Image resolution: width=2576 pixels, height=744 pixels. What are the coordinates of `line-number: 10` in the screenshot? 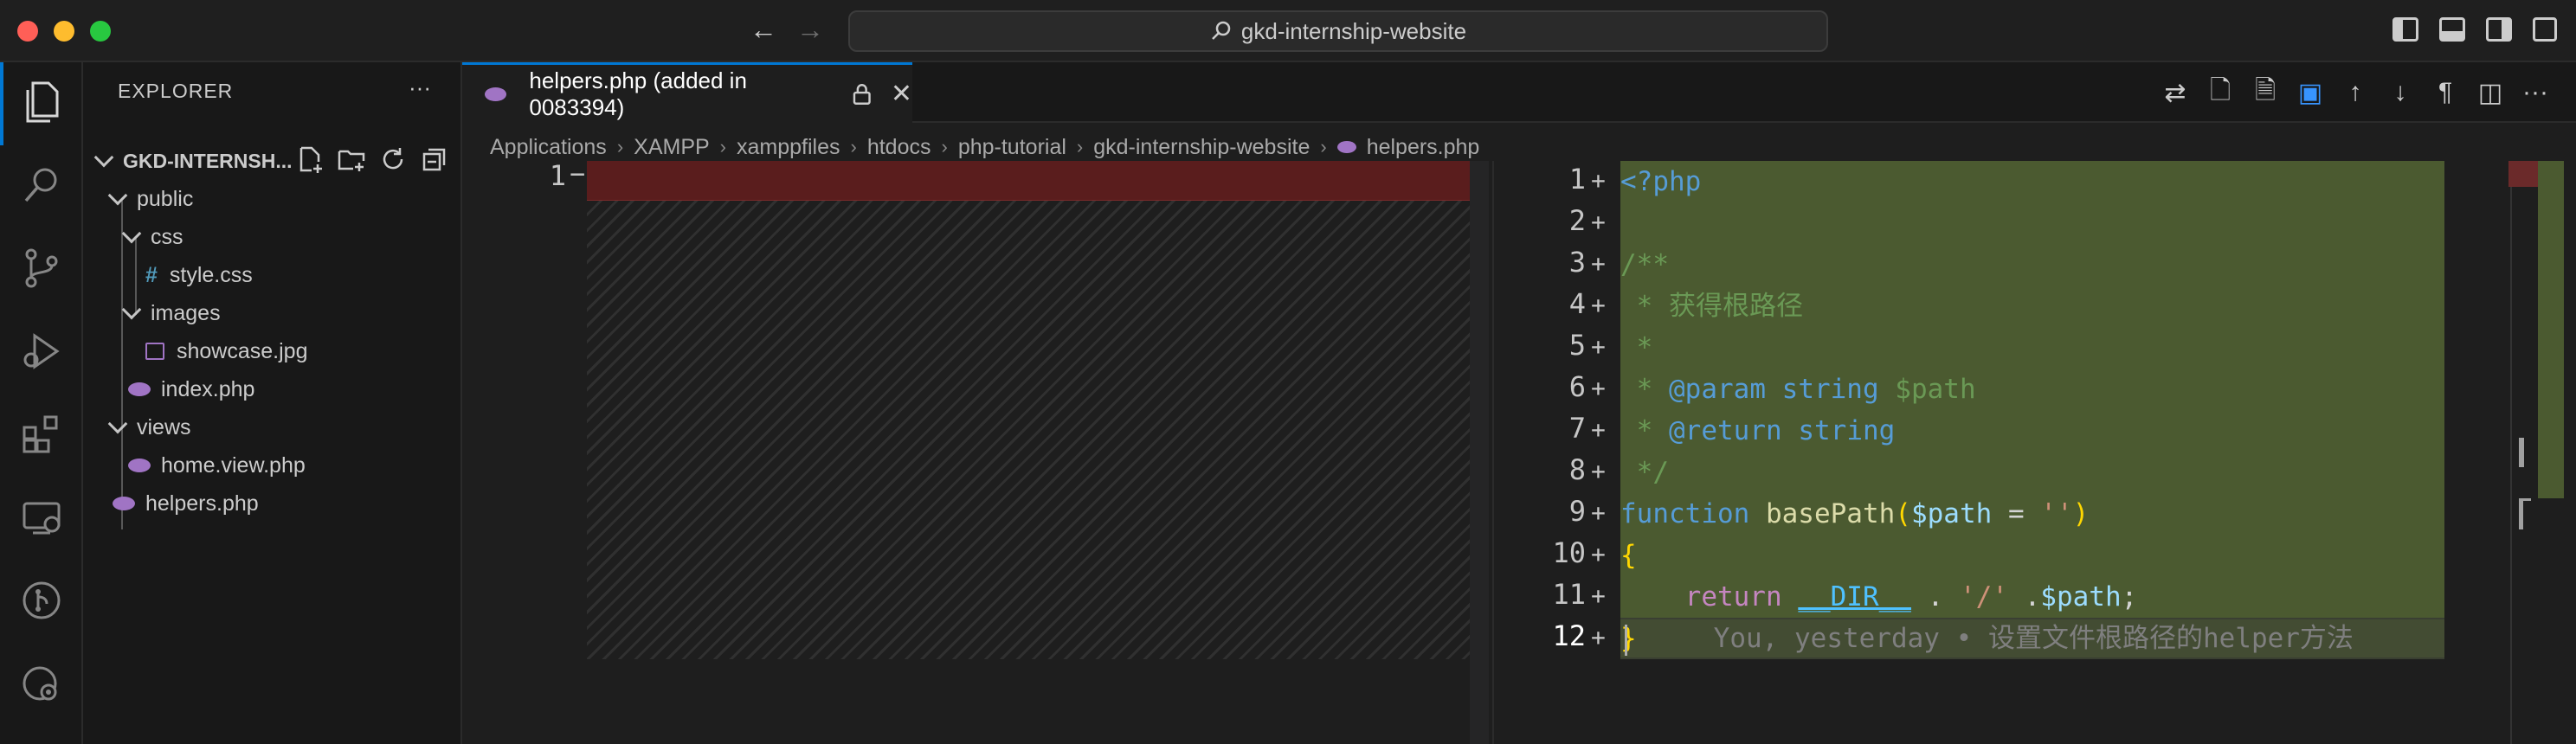 It's located at (1569, 553).